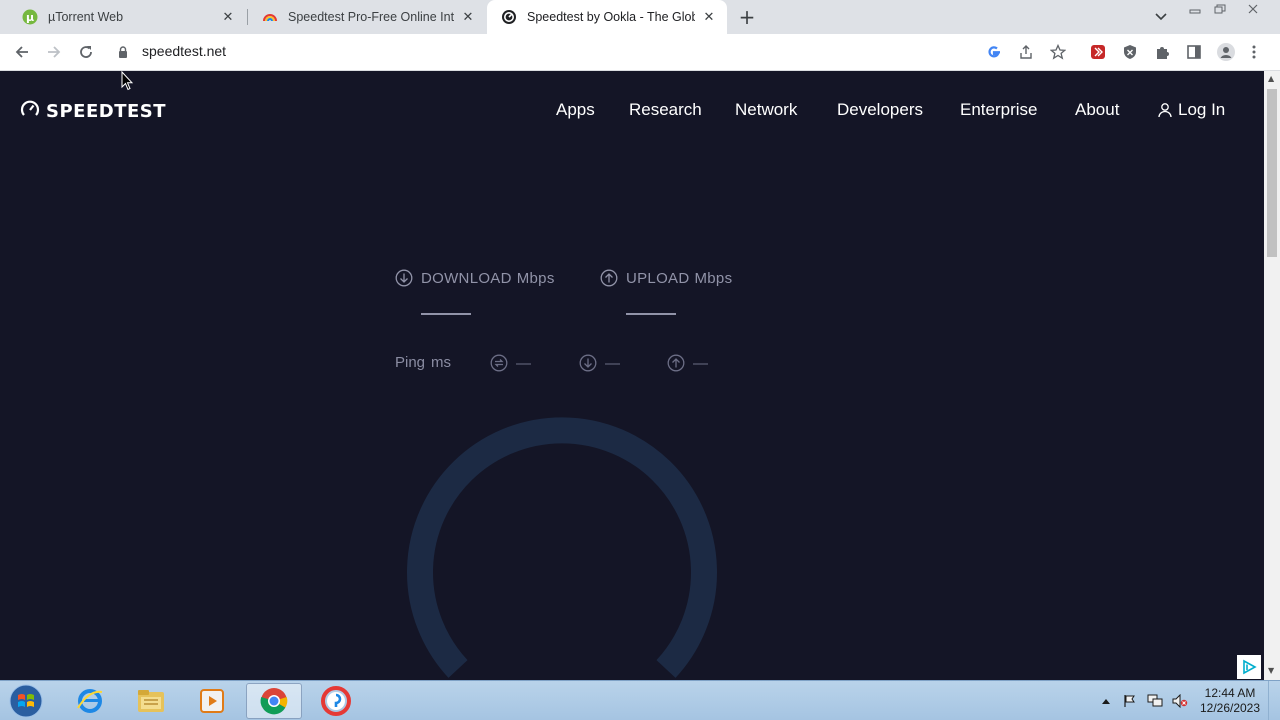 This screenshot has width=1280, height=720. What do you see at coordinates (1220, 9) in the screenshot?
I see `restore-button` at bounding box center [1220, 9].